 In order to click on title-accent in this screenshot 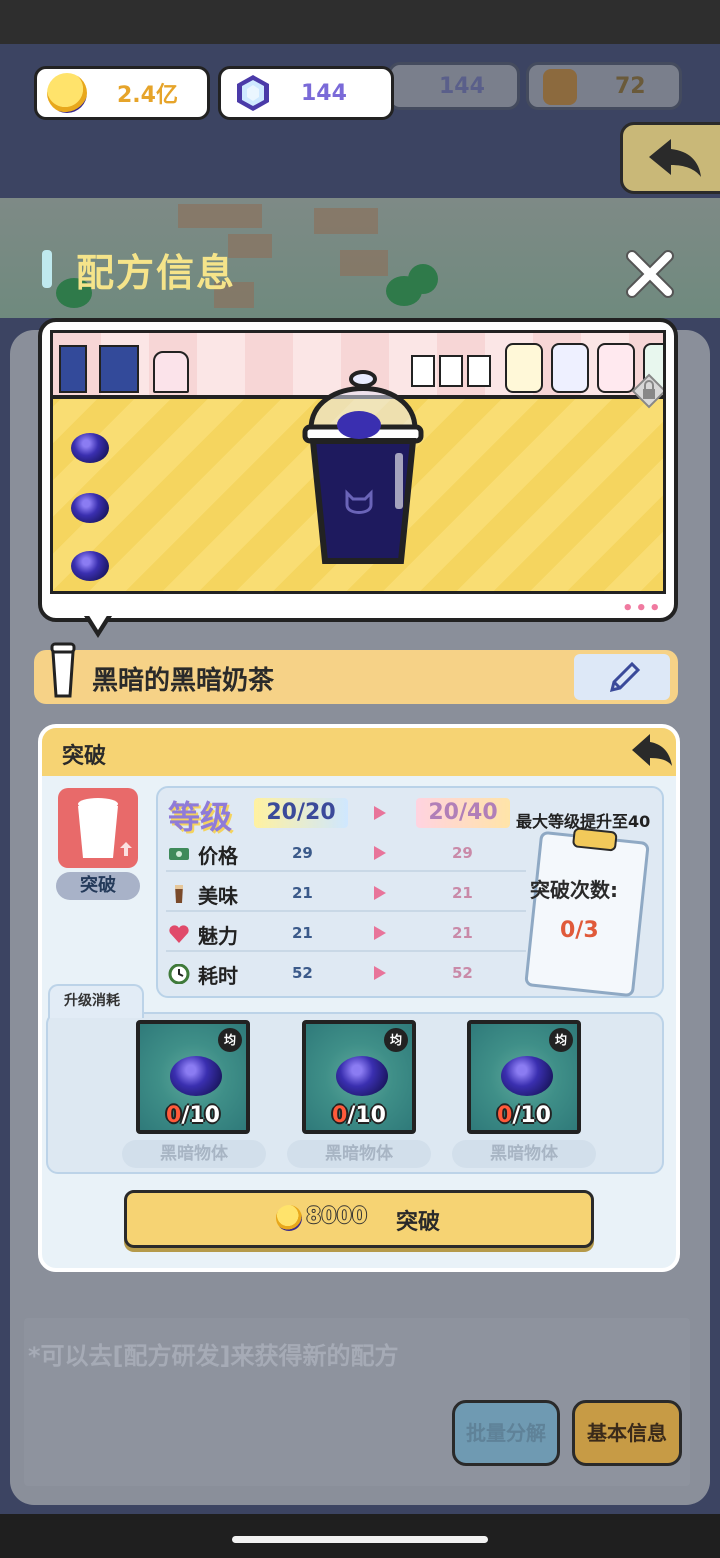, I will do `click(47, 269)`.